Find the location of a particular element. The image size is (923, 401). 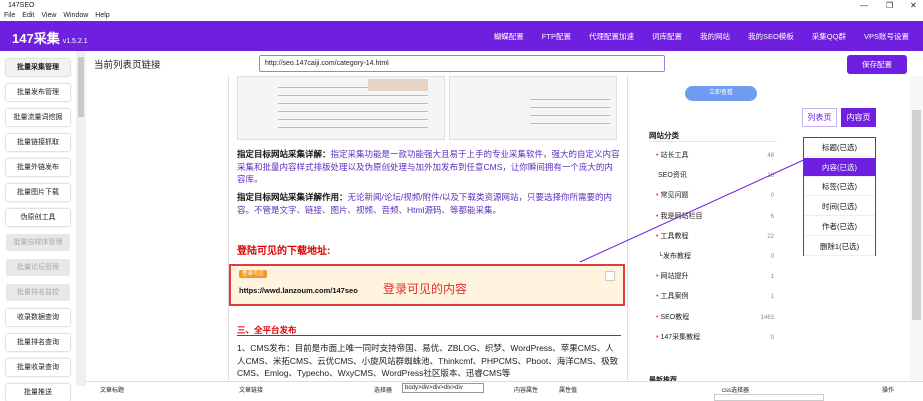

sidebar-item: 伪原创工具 is located at coordinates (38, 217).